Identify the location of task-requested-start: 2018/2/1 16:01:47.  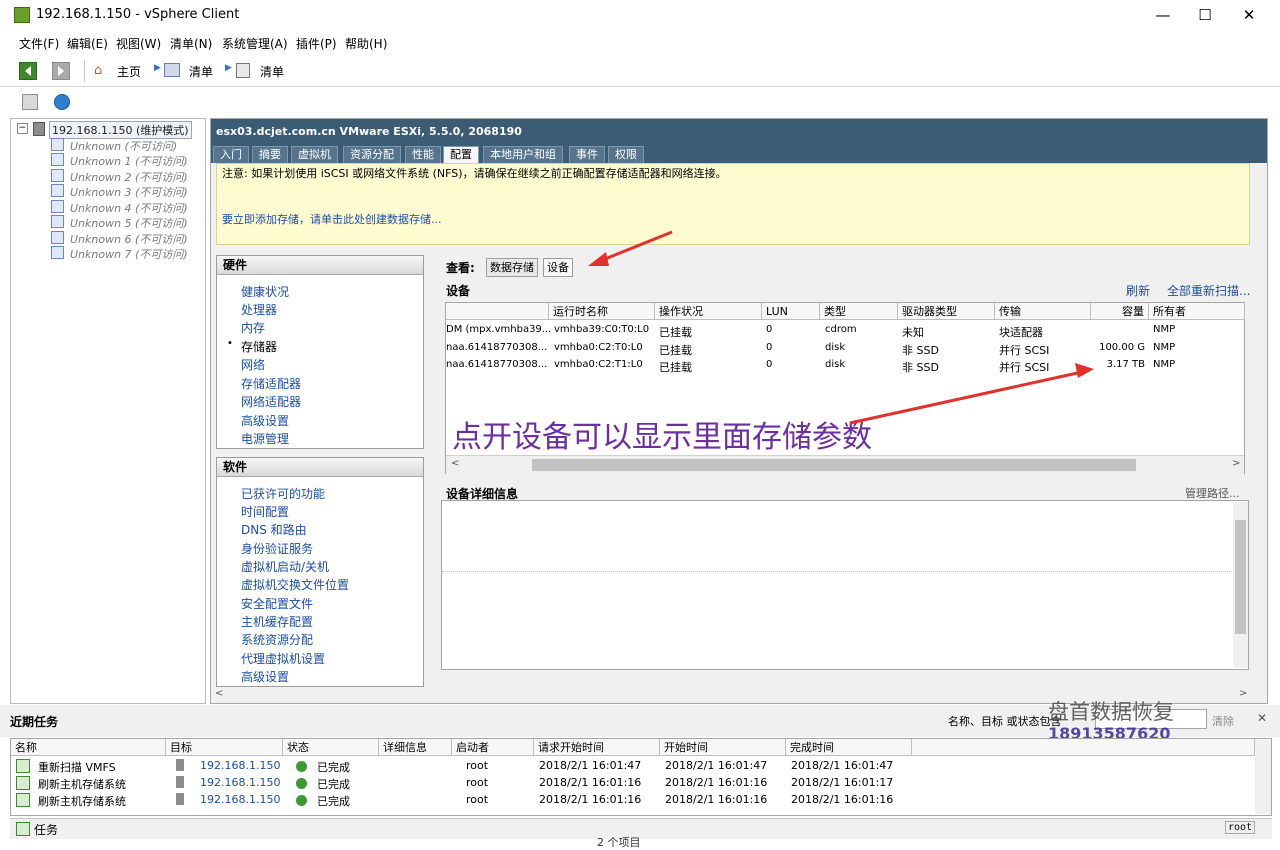
(590, 765).